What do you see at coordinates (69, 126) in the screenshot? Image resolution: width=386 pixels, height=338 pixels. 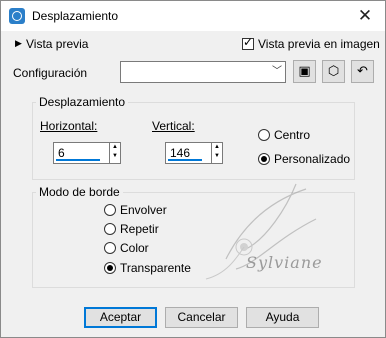 I see `horizontal-label: Horizontal:` at bounding box center [69, 126].